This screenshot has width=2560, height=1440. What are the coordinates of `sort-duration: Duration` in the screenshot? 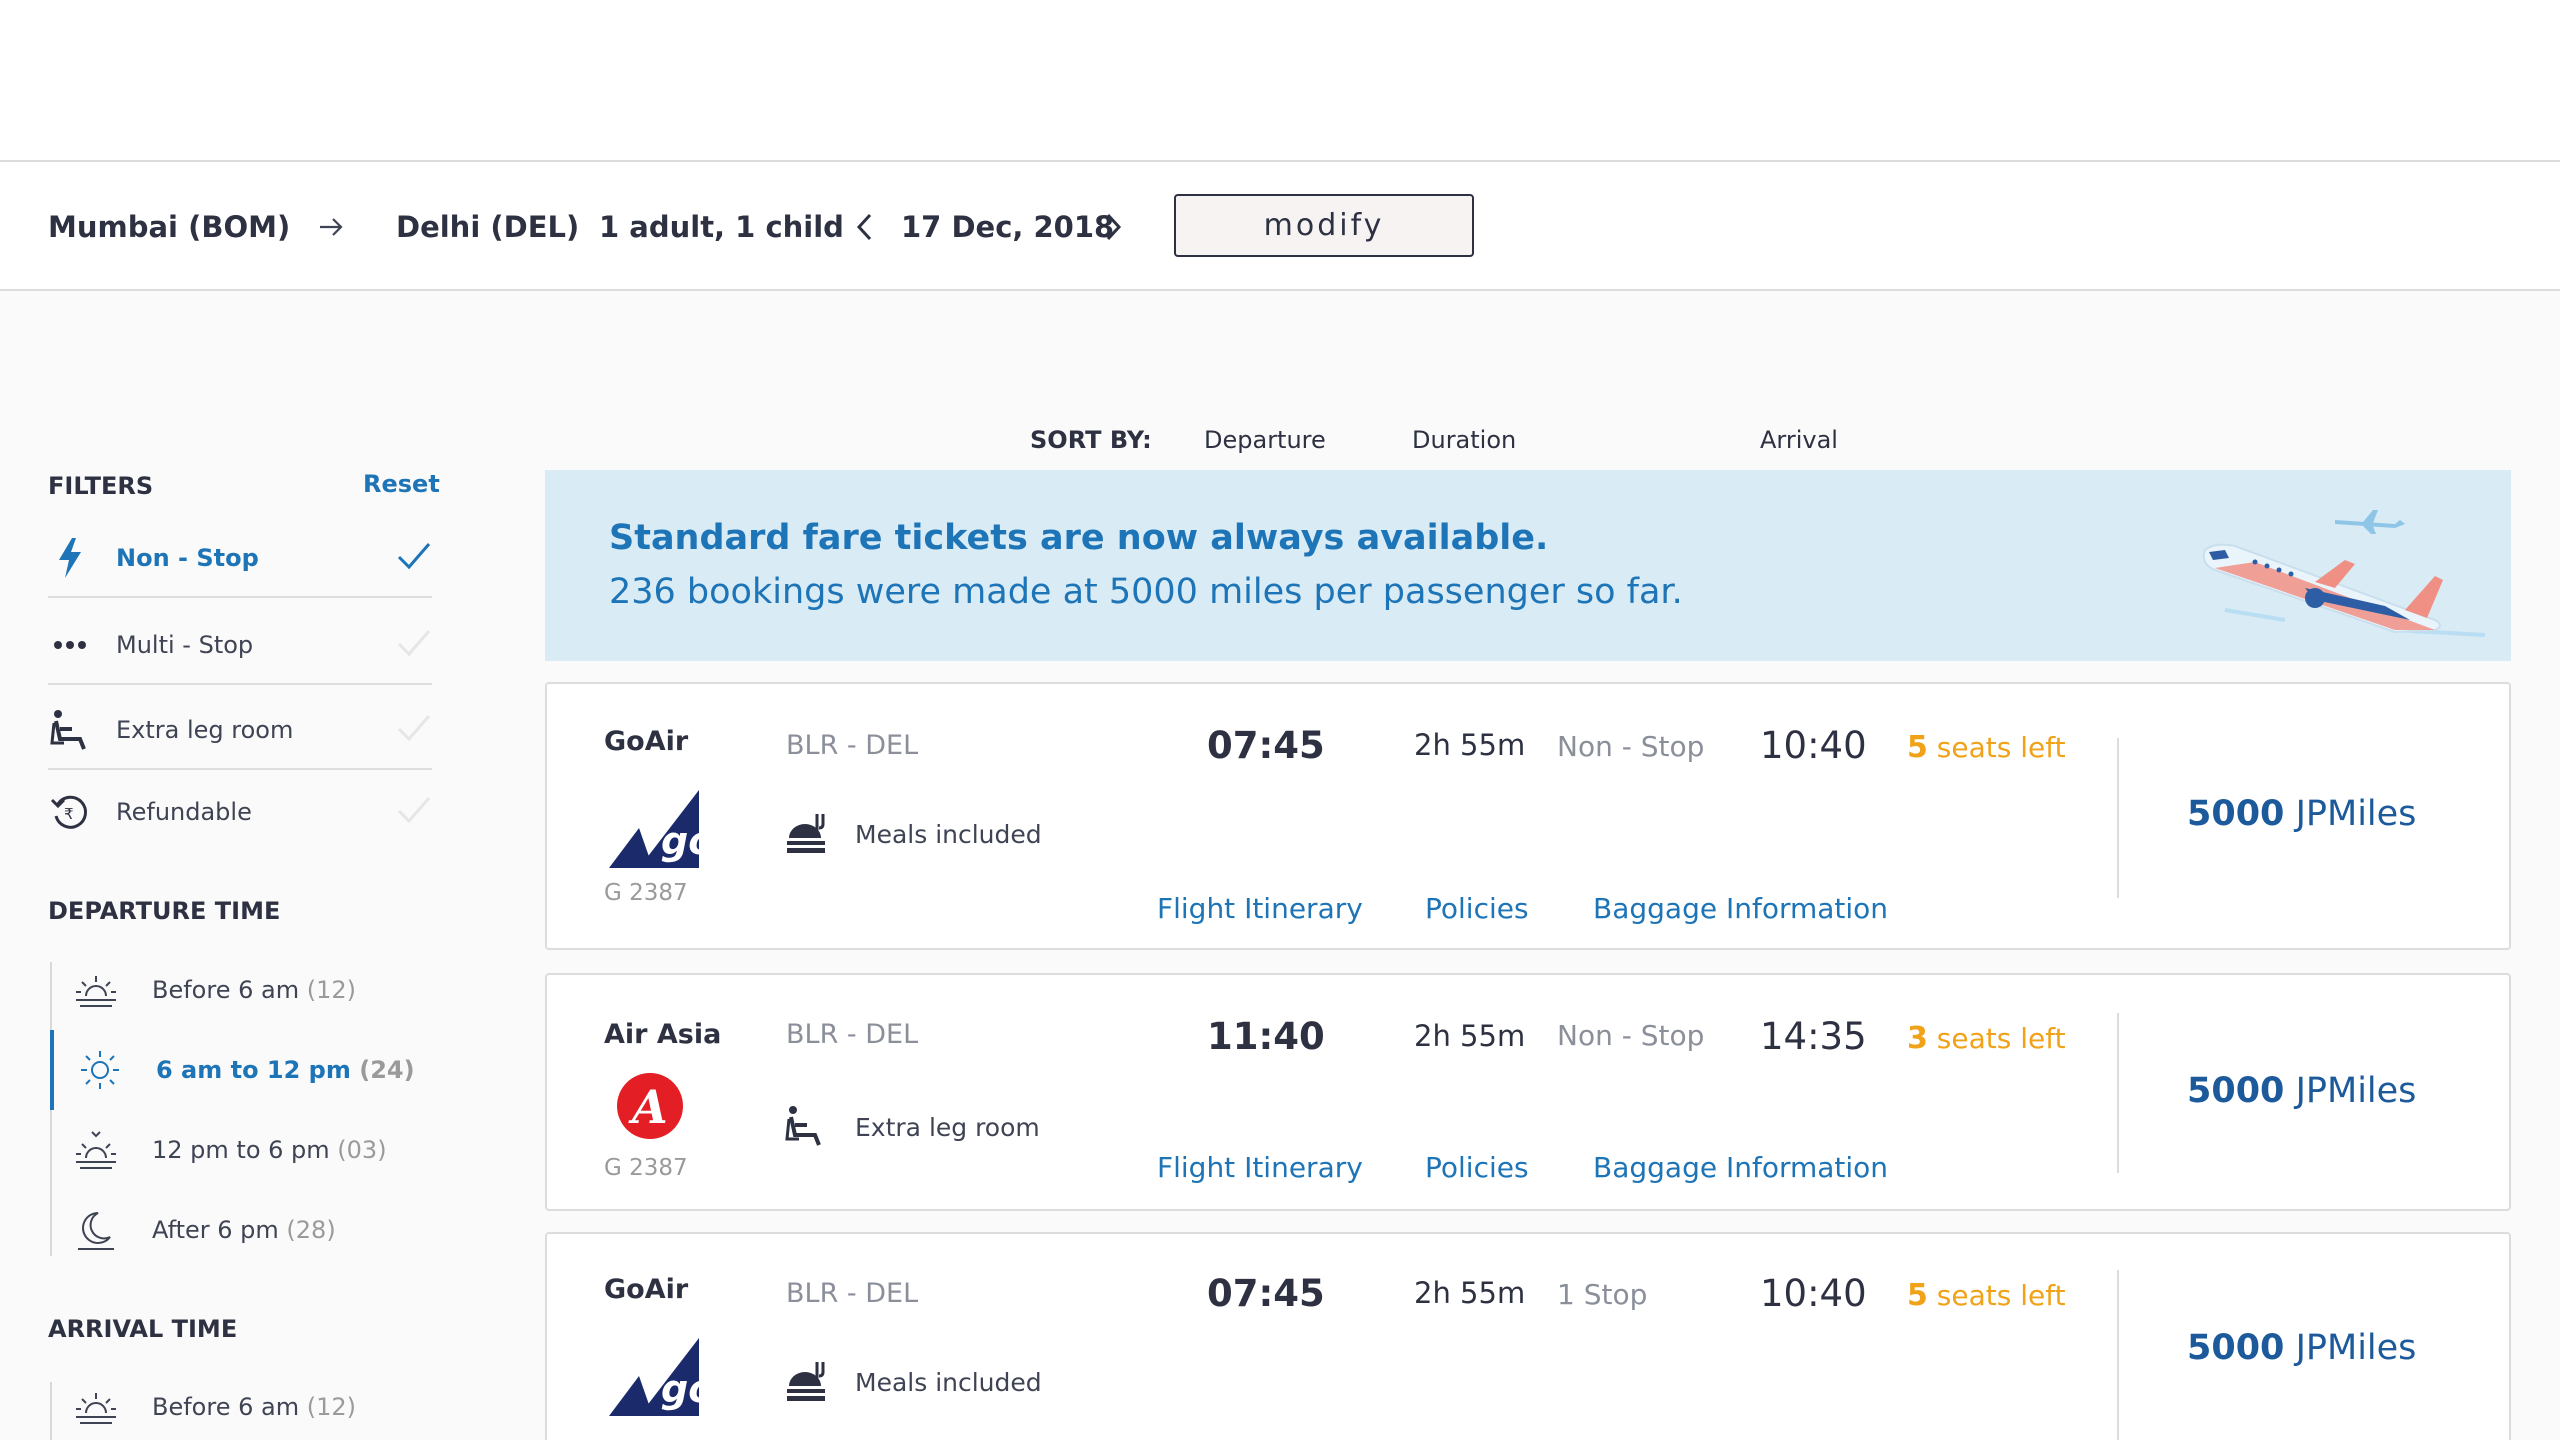 It's located at (1464, 440).